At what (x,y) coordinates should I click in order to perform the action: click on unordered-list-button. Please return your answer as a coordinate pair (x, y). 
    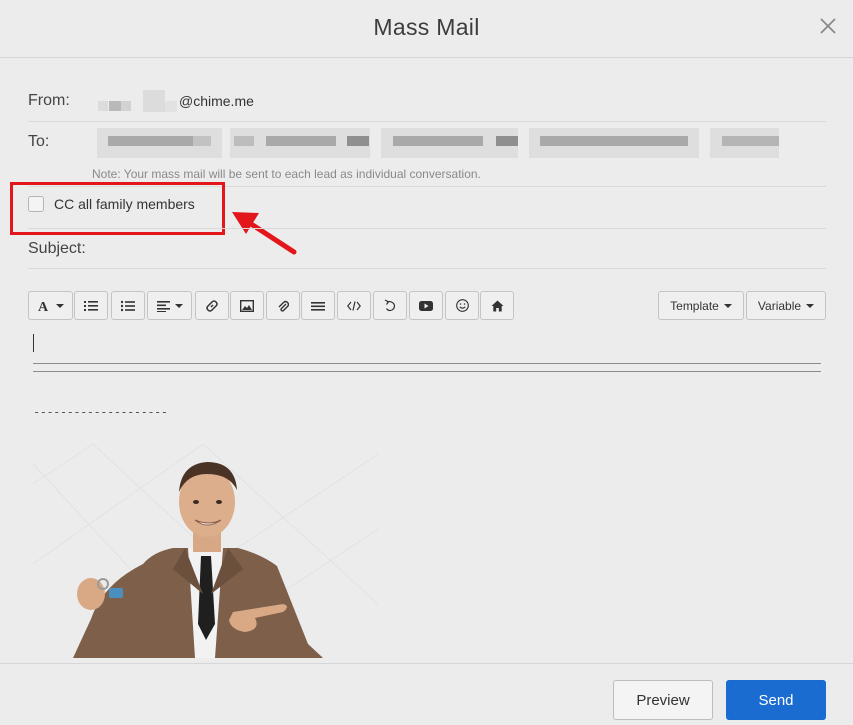
    Looking at the image, I should click on (128, 305).